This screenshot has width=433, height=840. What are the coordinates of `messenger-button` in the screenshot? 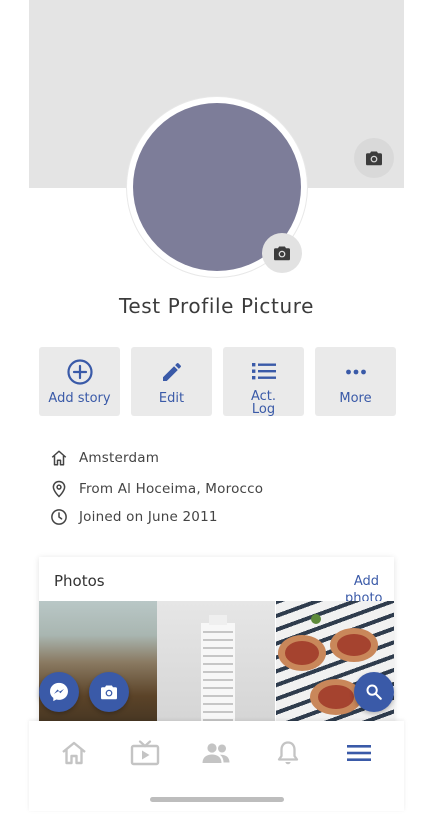 It's located at (59, 692).